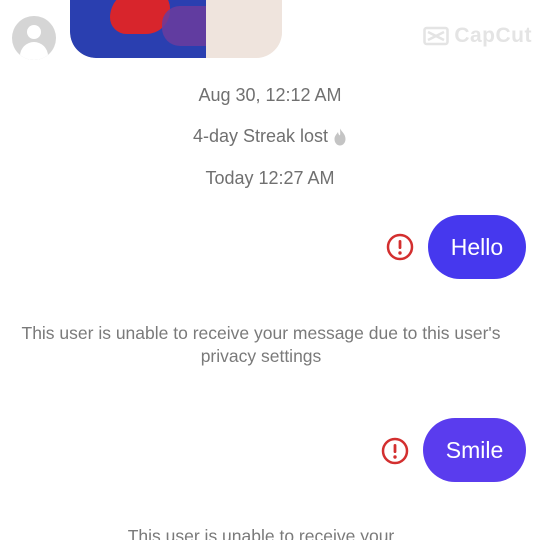 This screenshot has height=540, width=540. I want to click on capcut-watermark: CapCut, so click(477, 36).